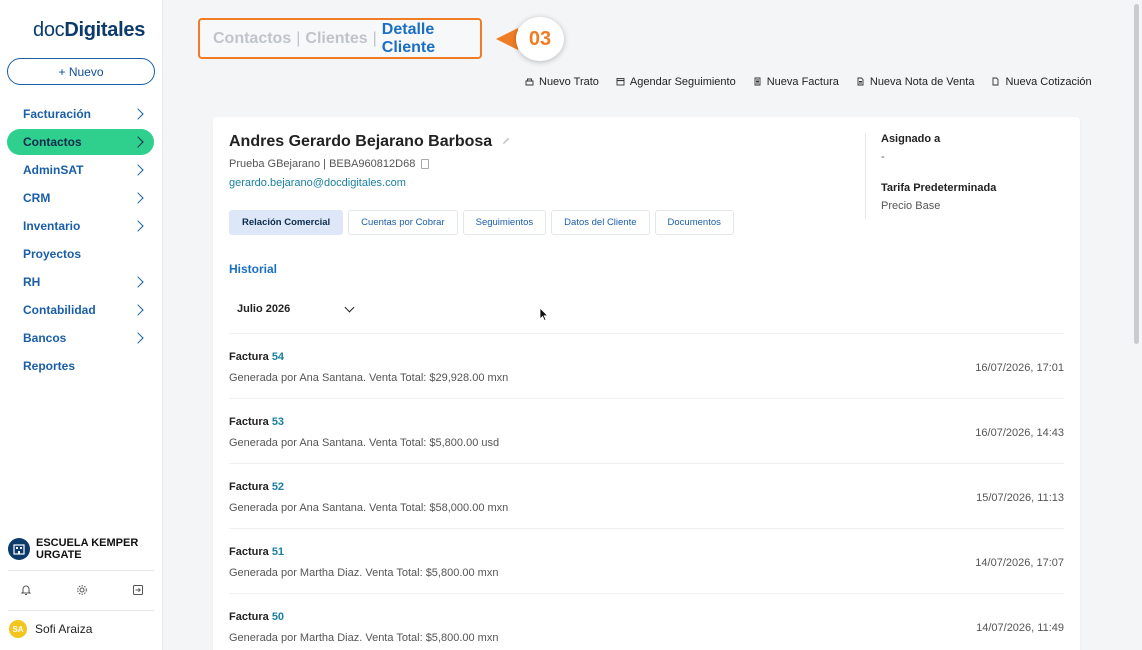 The height and width of the screenshot is (650, 1142). What do you see at coordinates (361, 141) in the screenshot?
I see `client-name-text: Andres Gerardo Bejarano Barbosa` at bounding box center [361, 141].